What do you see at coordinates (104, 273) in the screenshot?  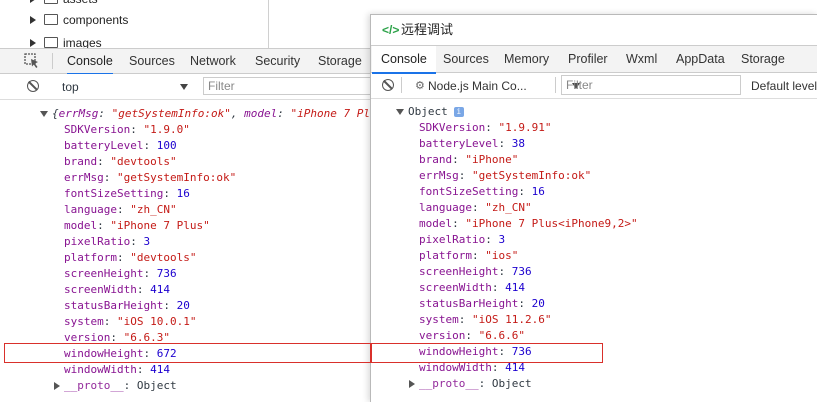 I see `property-key: screenHeight` at bounding box center [104, 273].